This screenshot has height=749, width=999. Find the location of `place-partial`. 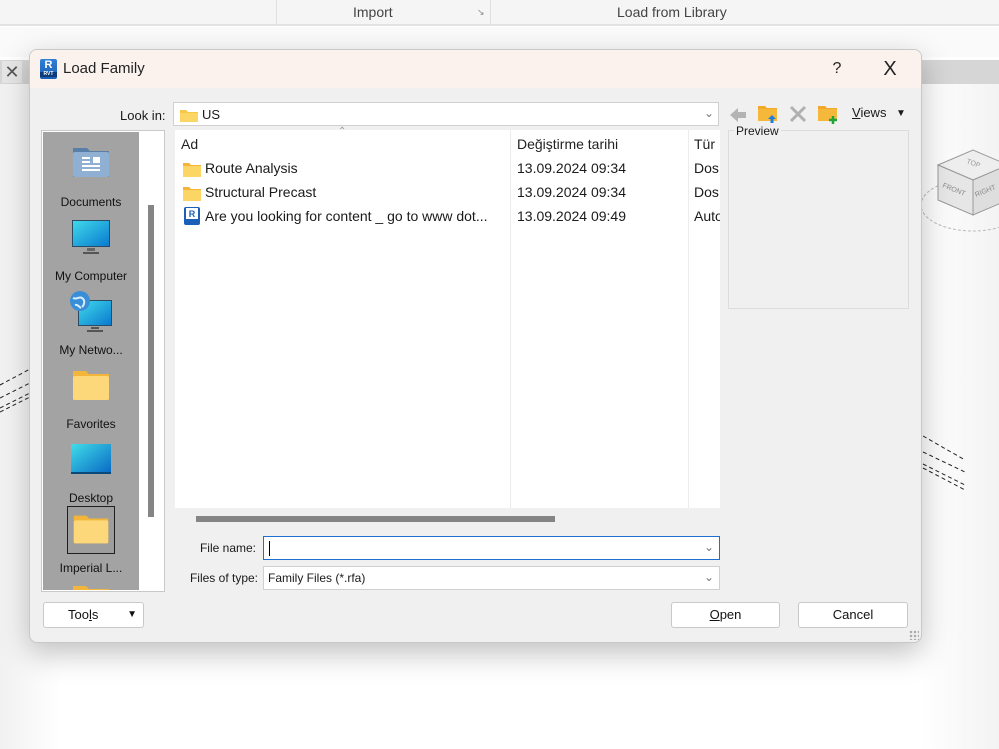

place-partial is located at coordinates (91, 587).